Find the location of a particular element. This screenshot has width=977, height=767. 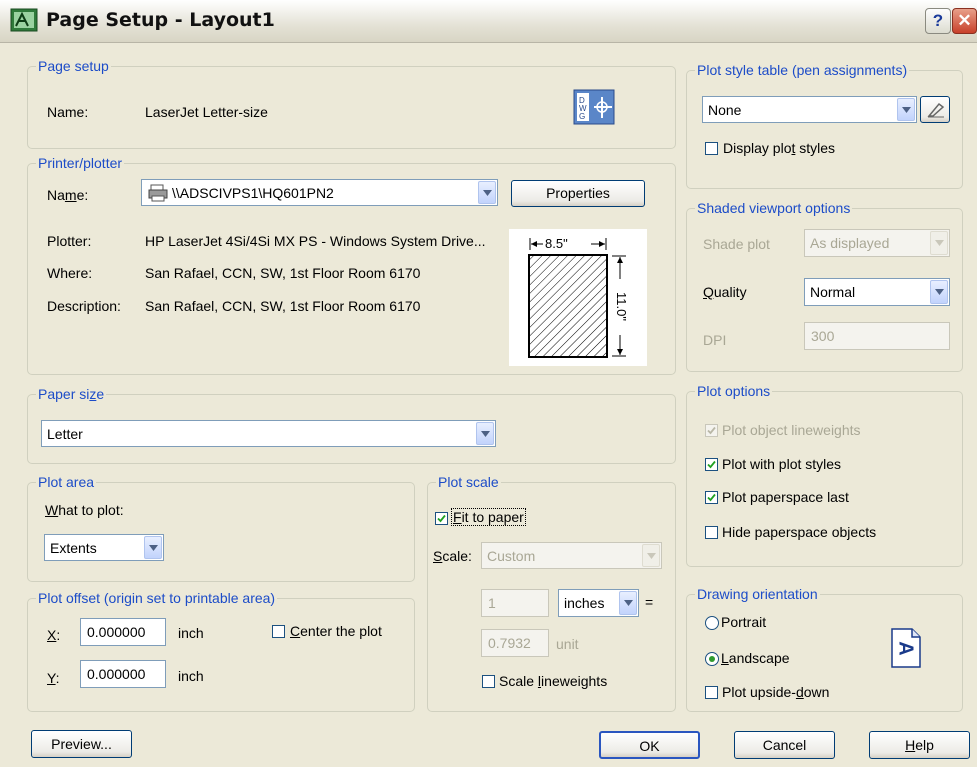

offset-y-unit: inch is located at coordinates (191, 676).